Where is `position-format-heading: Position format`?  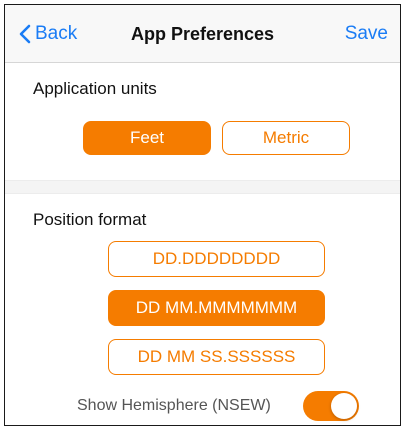 position-format-heading: Position format is located at coordinates (90, 219).